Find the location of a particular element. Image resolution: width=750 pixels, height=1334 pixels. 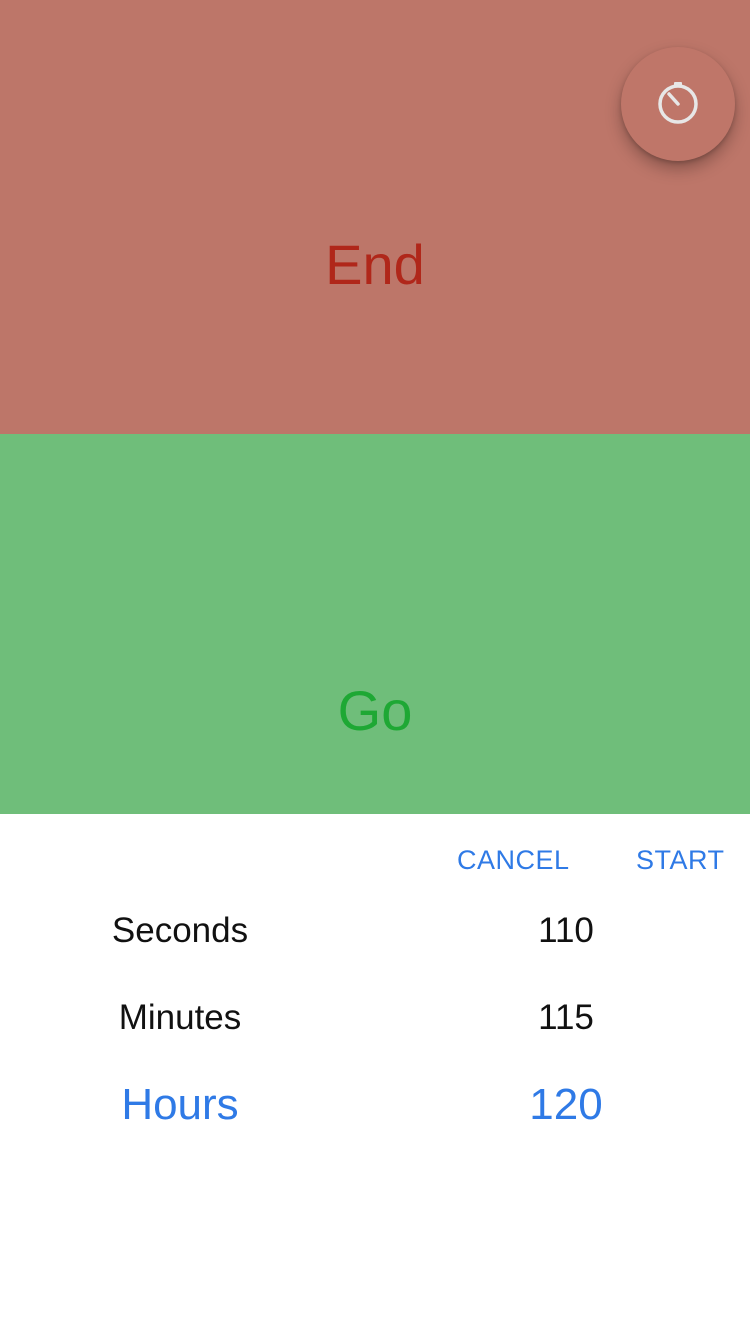

unit-value: 115 is located at coordinates (566, 1017).